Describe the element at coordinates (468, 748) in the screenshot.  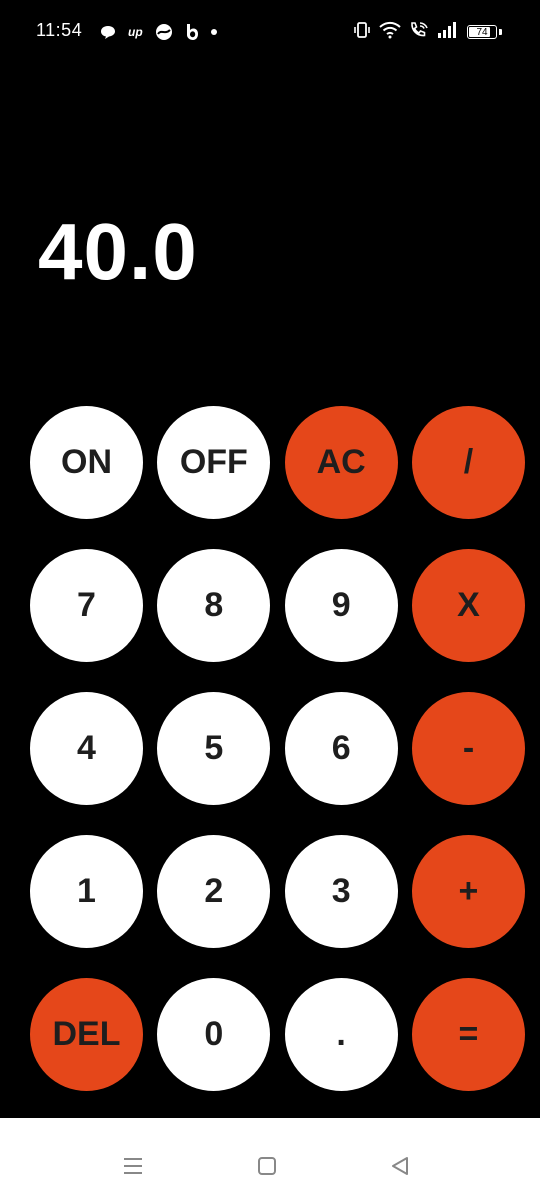
I see `subtract-button: -` at that location.